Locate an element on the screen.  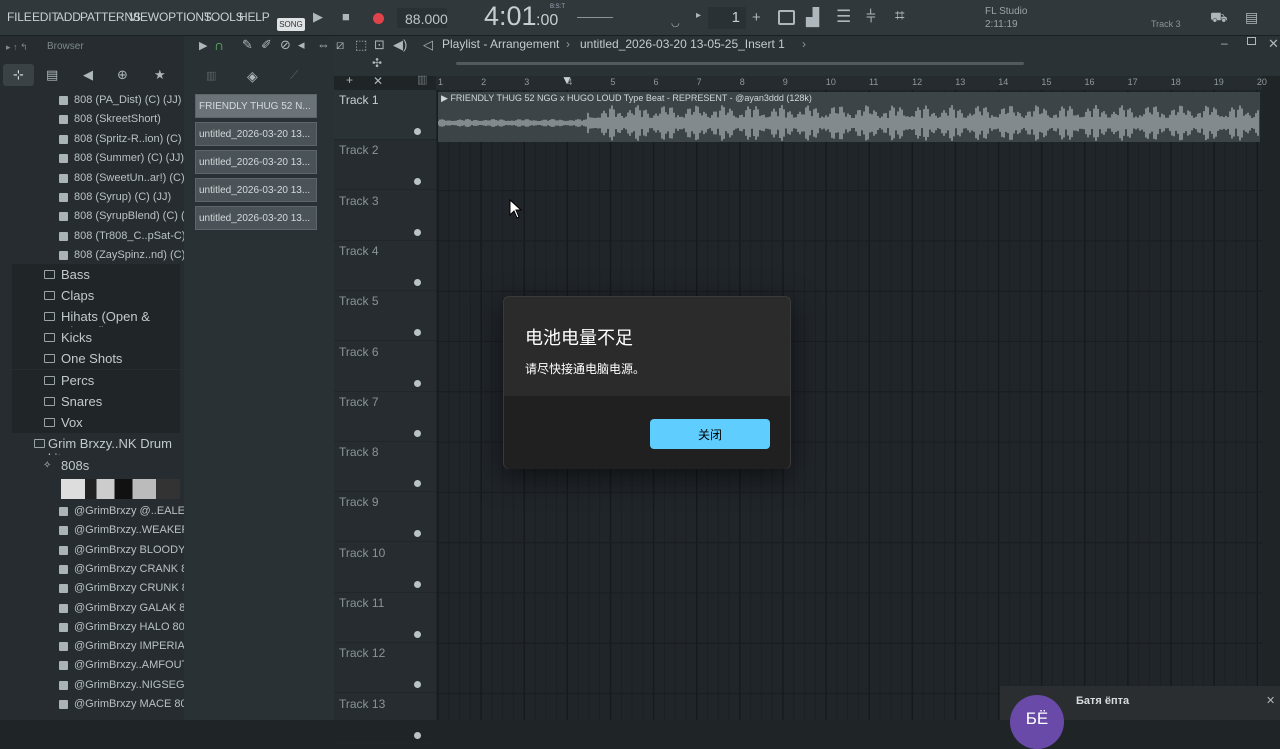
browser-file-item: 808 (SweetUn..ar!) (C) (JJ) is located at coordinates (103, 178).